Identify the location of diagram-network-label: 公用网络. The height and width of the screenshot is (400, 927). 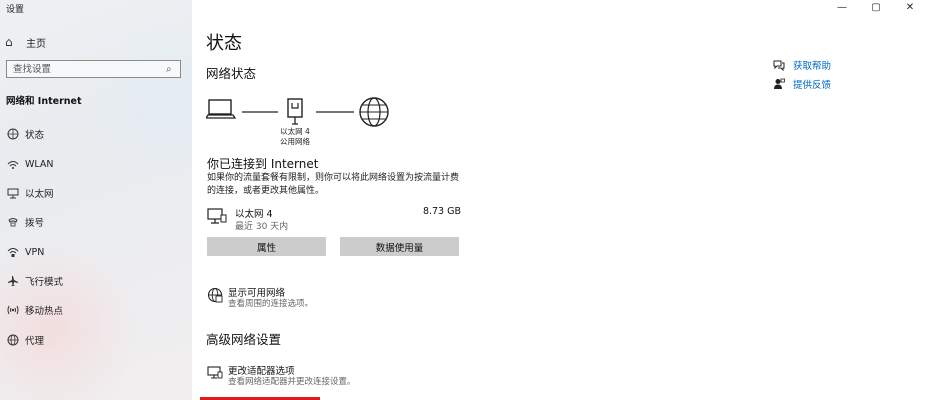
(295, 141).